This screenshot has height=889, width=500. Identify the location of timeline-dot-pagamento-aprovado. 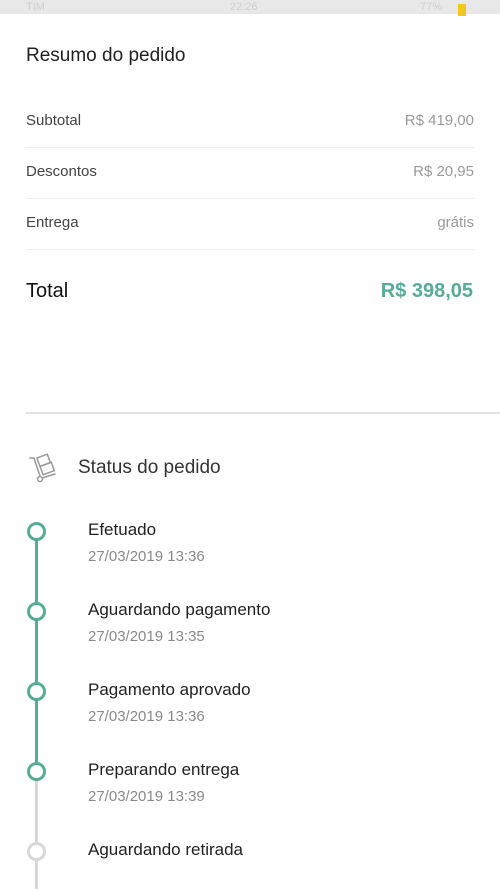
(36, 691).